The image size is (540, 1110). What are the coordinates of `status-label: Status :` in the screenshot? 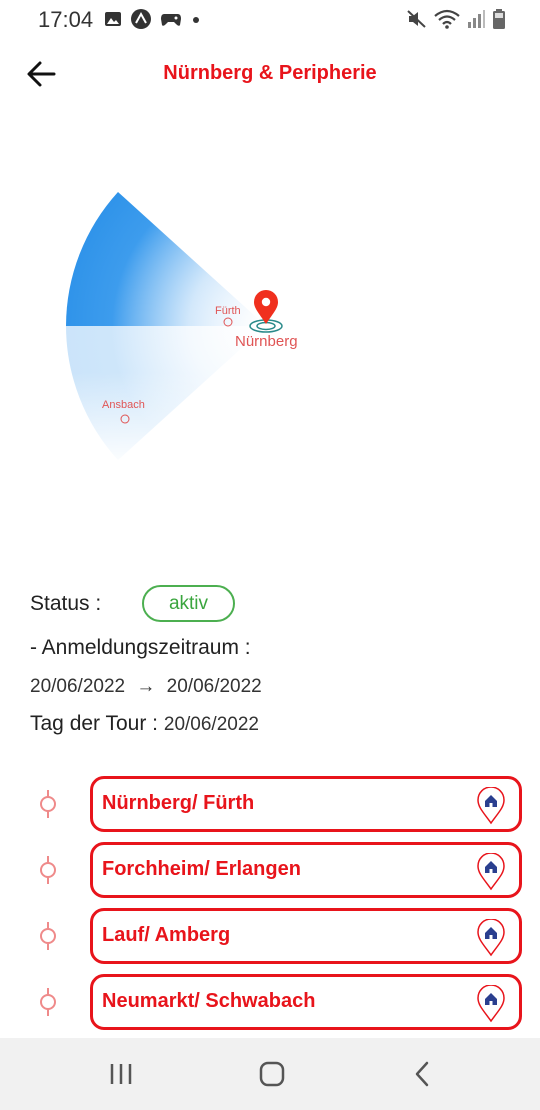 It's located at (66, 603).